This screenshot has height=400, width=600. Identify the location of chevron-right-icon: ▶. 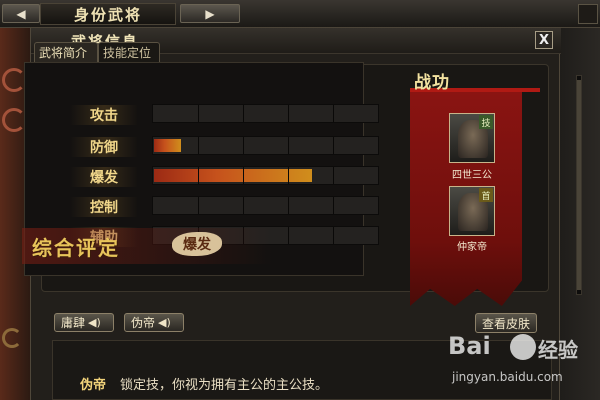
(210, 13).